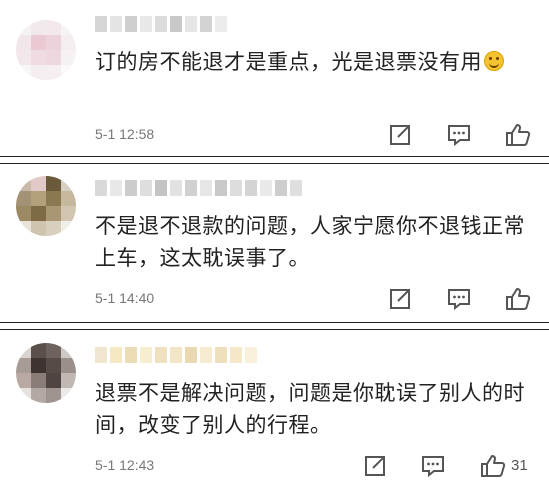 This screenshot has height=484, width=549. Describe the element at coordinates (310, 242) in the screenshot. I see `comment-text: 不是退不退款的问题，人家宁愿你不退钱正常上车，这太耽误事了。` at that location.